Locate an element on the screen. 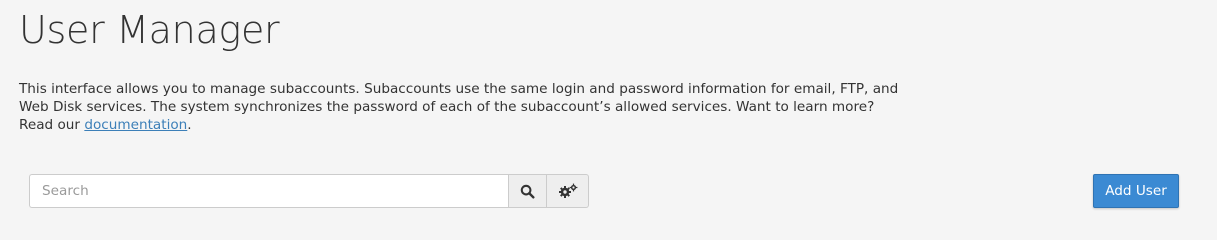 The height and width of the screenshot is (240, 1217). gears-icon is located at coordinates (568, 191).